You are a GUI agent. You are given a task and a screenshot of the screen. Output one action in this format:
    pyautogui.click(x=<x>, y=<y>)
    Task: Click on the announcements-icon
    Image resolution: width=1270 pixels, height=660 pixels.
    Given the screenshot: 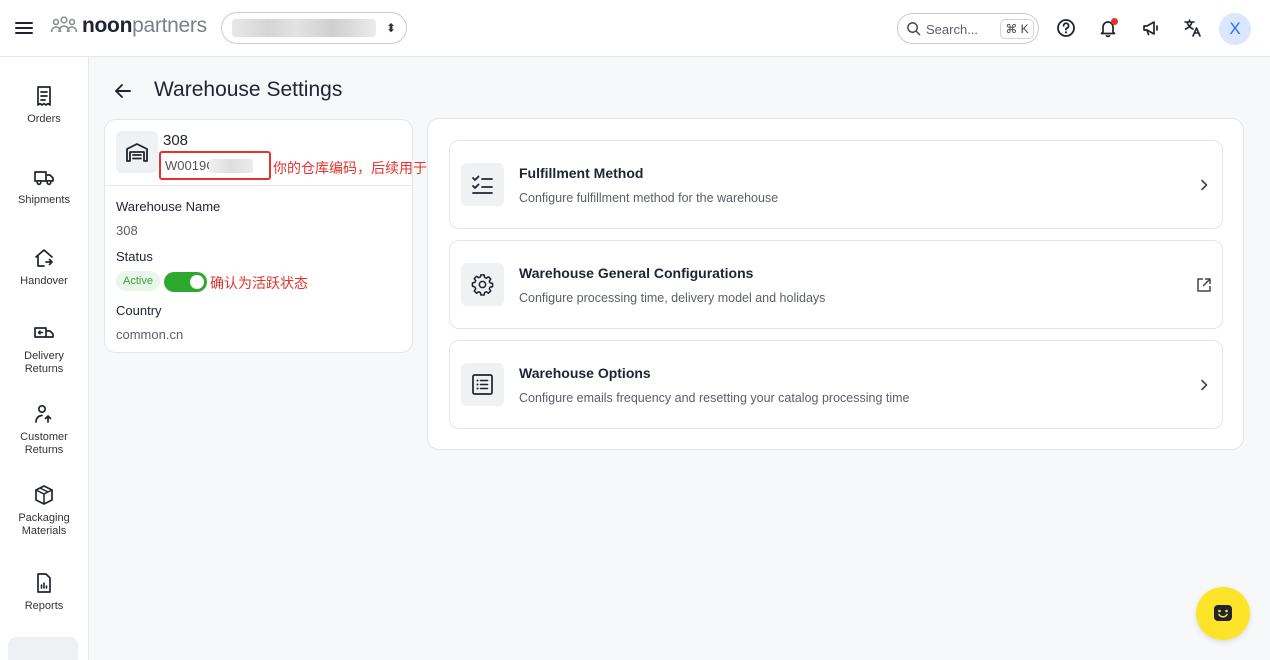 What is the action you would take?
    pyautogui.click(x=1151, y=28)
    